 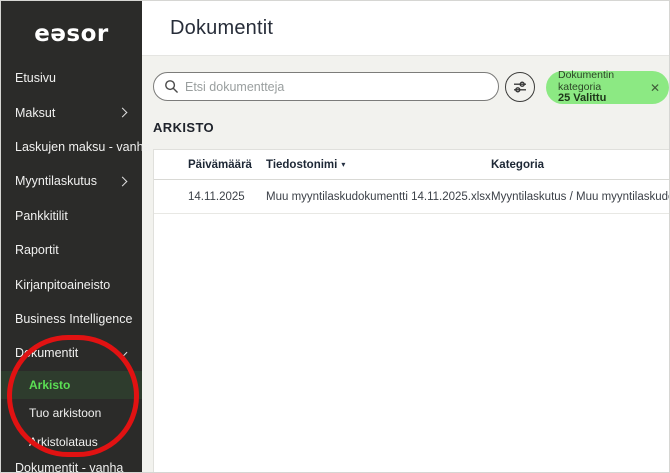 I want to click on search-box, so click(x=326, y=86).